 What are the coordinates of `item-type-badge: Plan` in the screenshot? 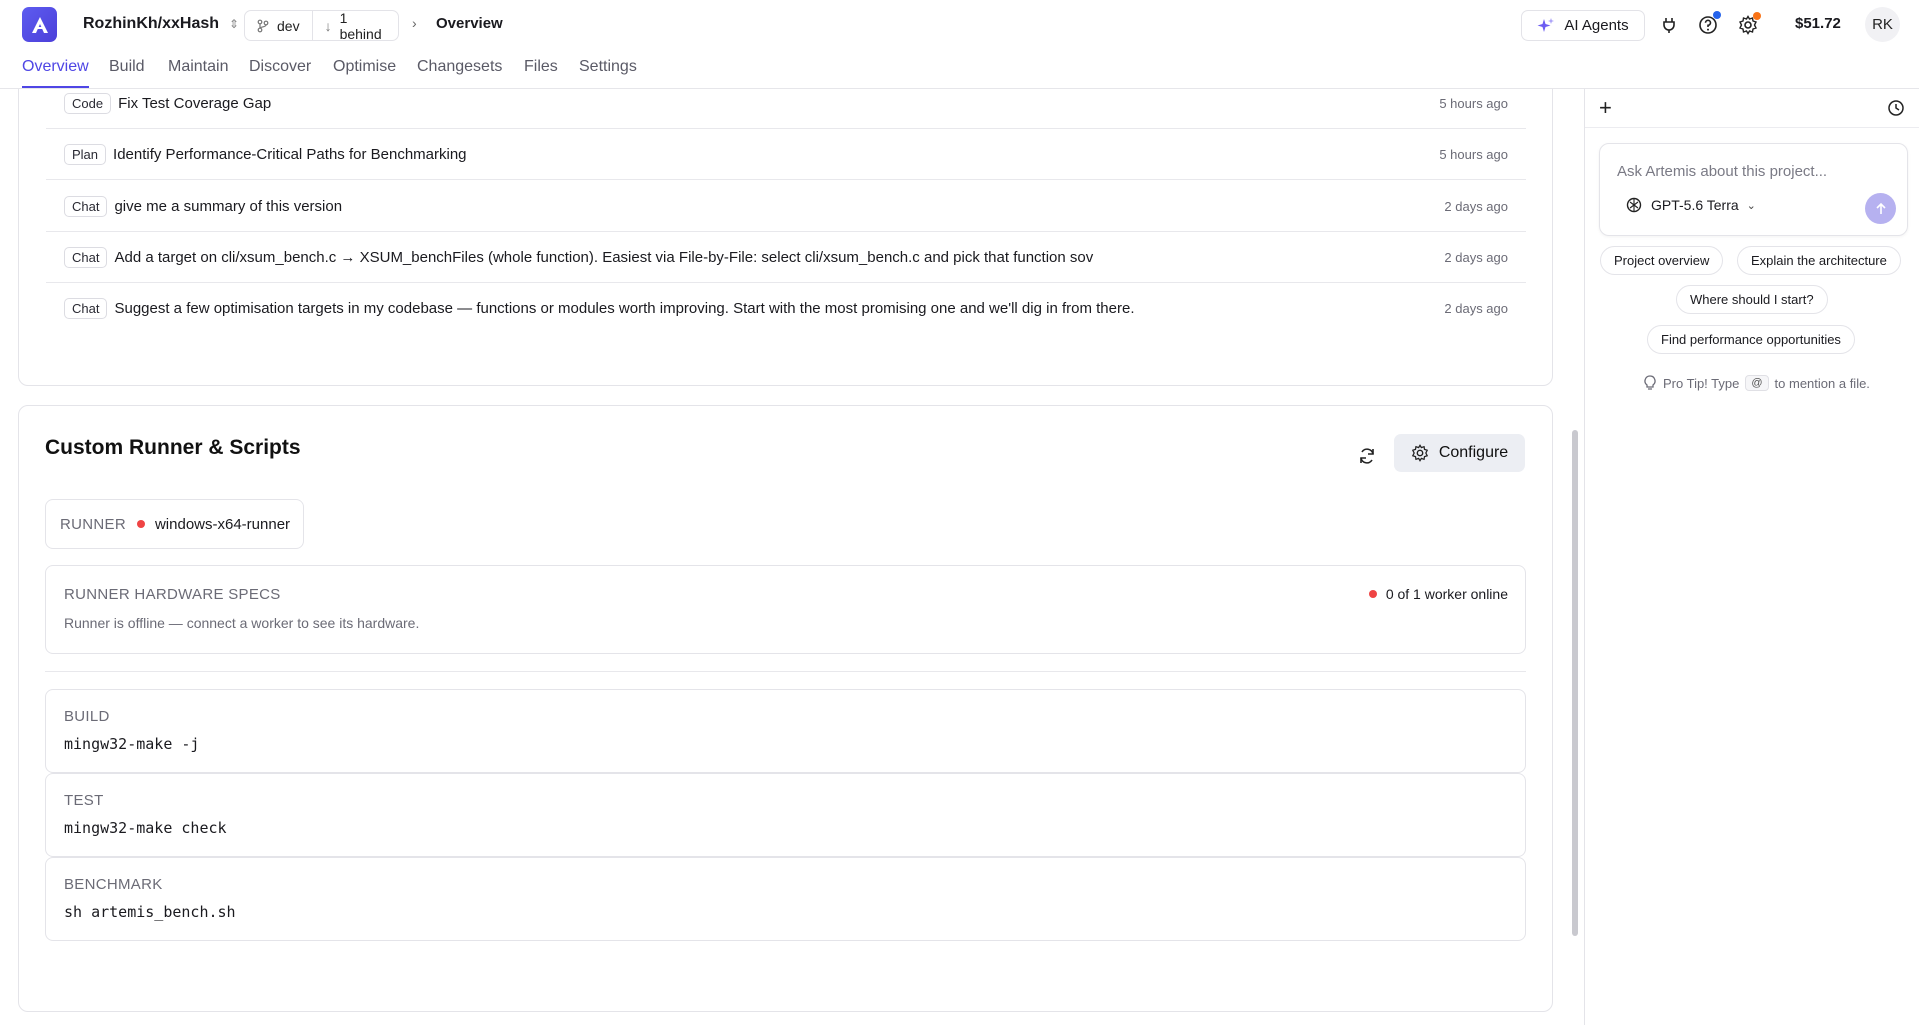 It's located at (85, 154).